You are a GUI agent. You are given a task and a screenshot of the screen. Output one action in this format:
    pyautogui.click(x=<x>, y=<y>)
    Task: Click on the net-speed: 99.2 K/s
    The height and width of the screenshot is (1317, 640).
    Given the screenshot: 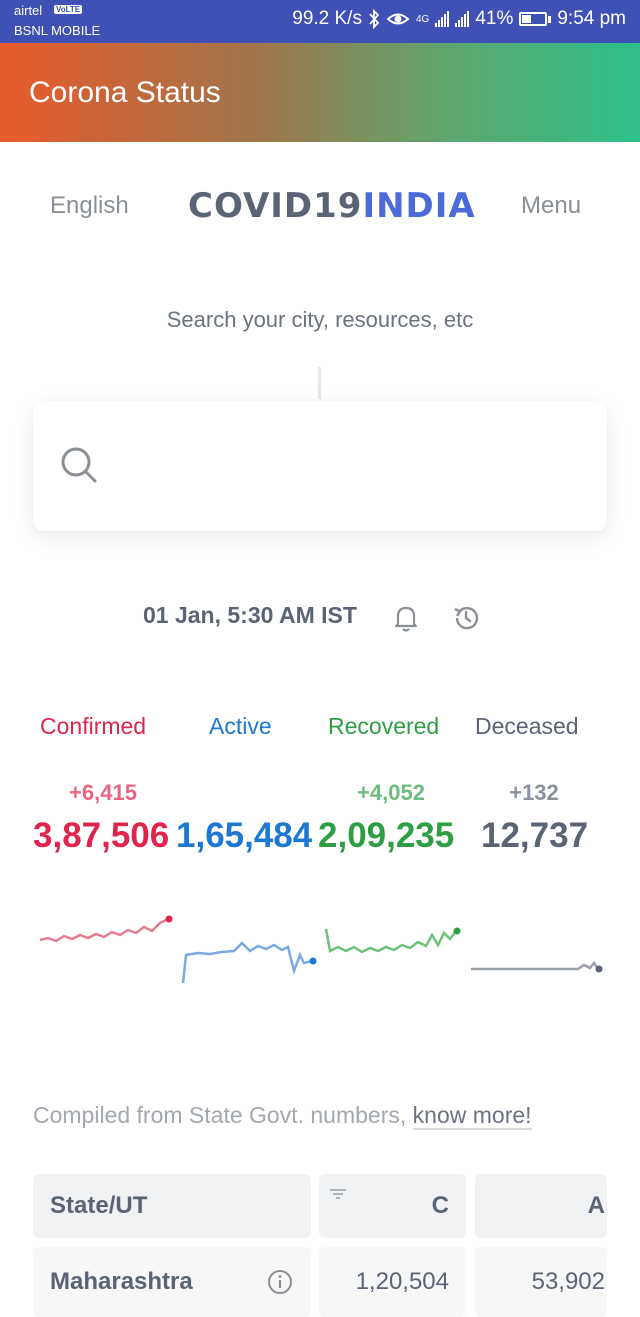 What is the action you would take?
    pyautogui.click(x=327, y=18)
    